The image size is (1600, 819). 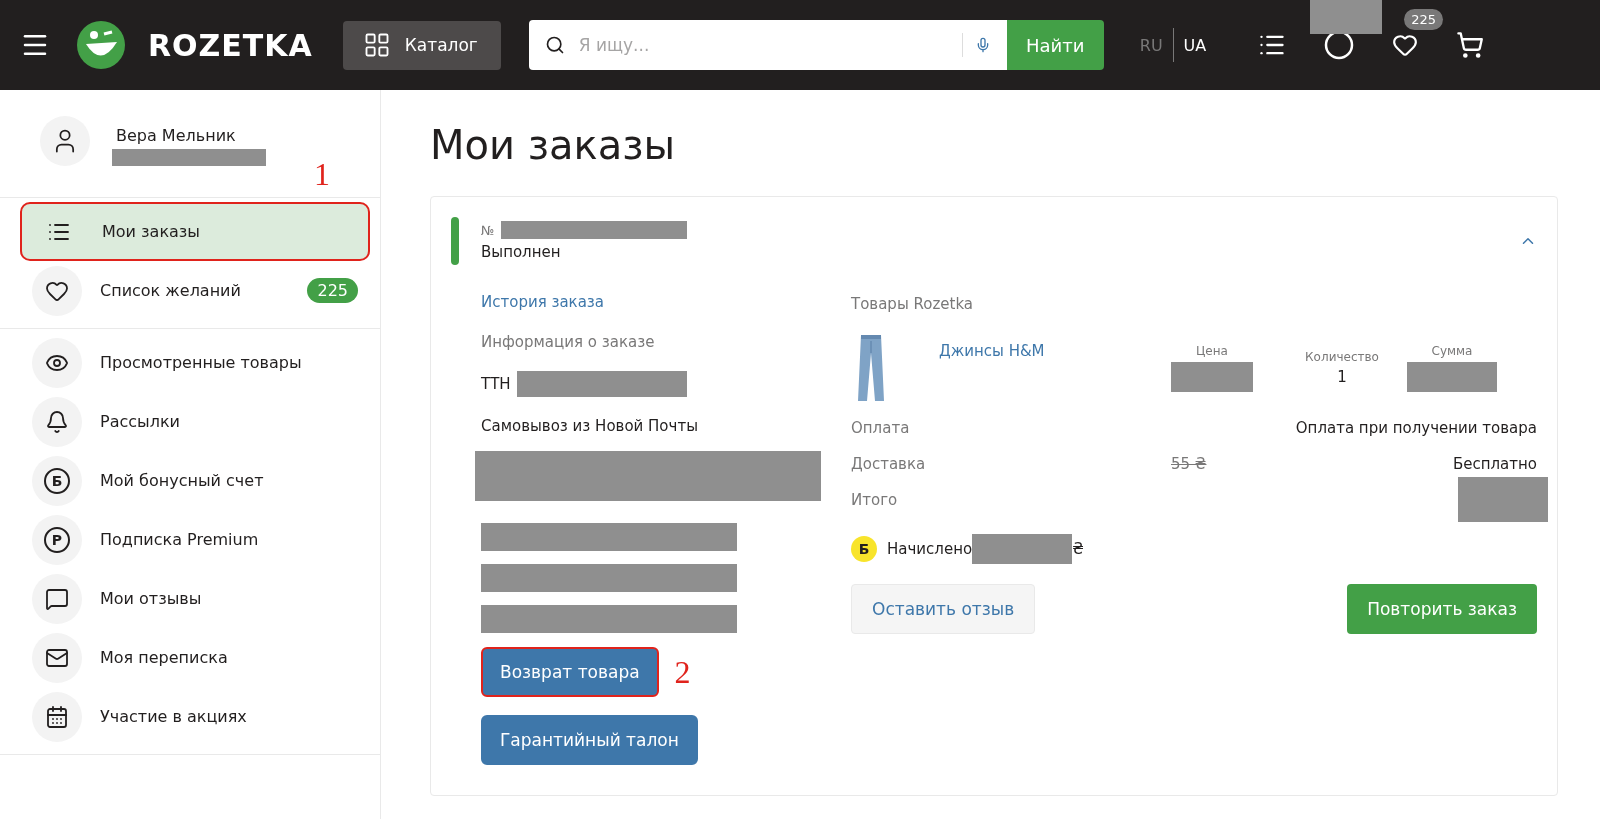 I want to click on count-badge: 225, so click(x=332, y=290).